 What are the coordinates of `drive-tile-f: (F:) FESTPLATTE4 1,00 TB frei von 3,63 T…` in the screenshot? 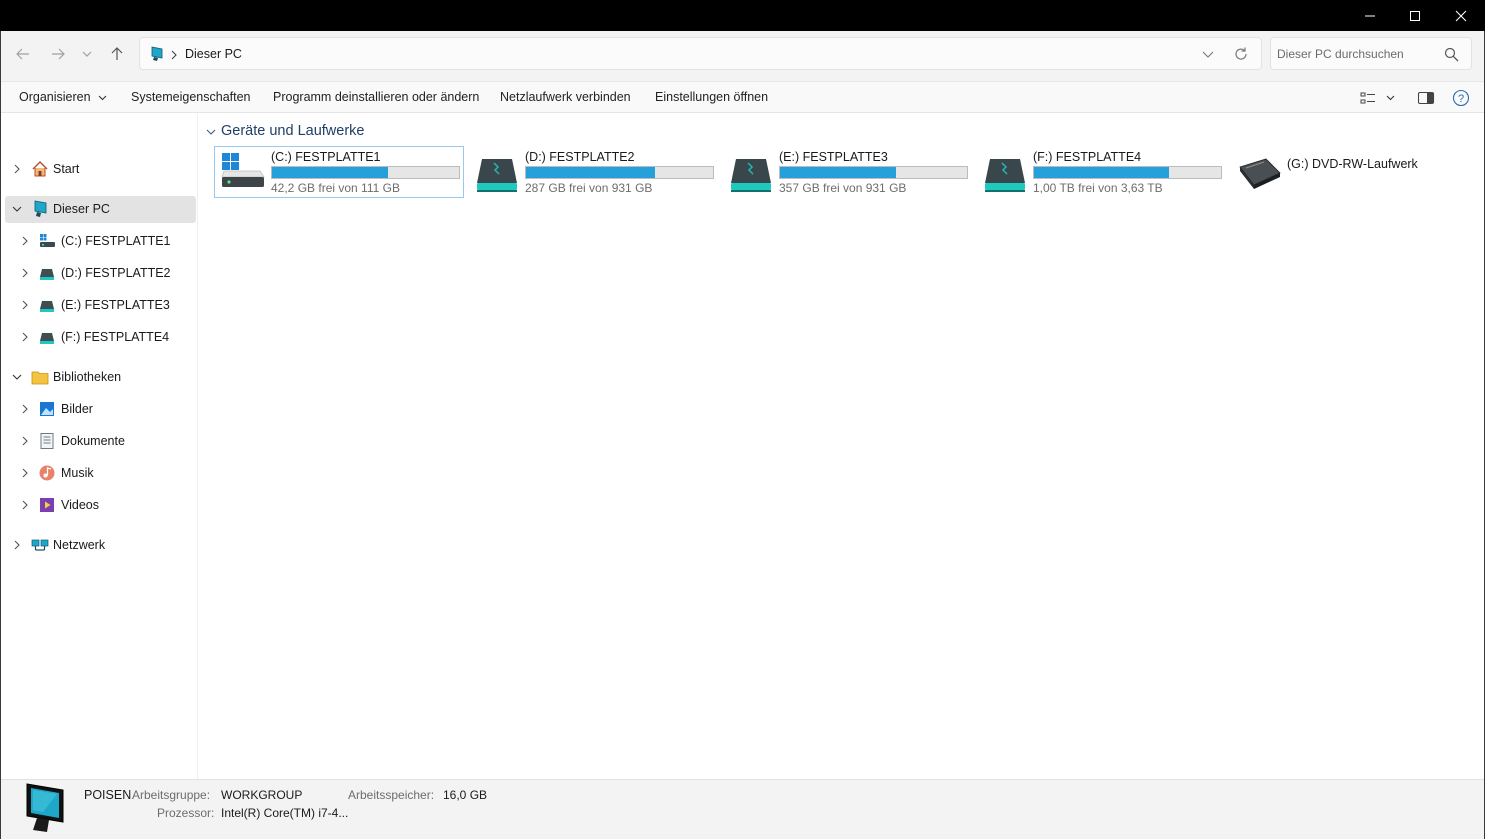 It's located at (1101, 172).